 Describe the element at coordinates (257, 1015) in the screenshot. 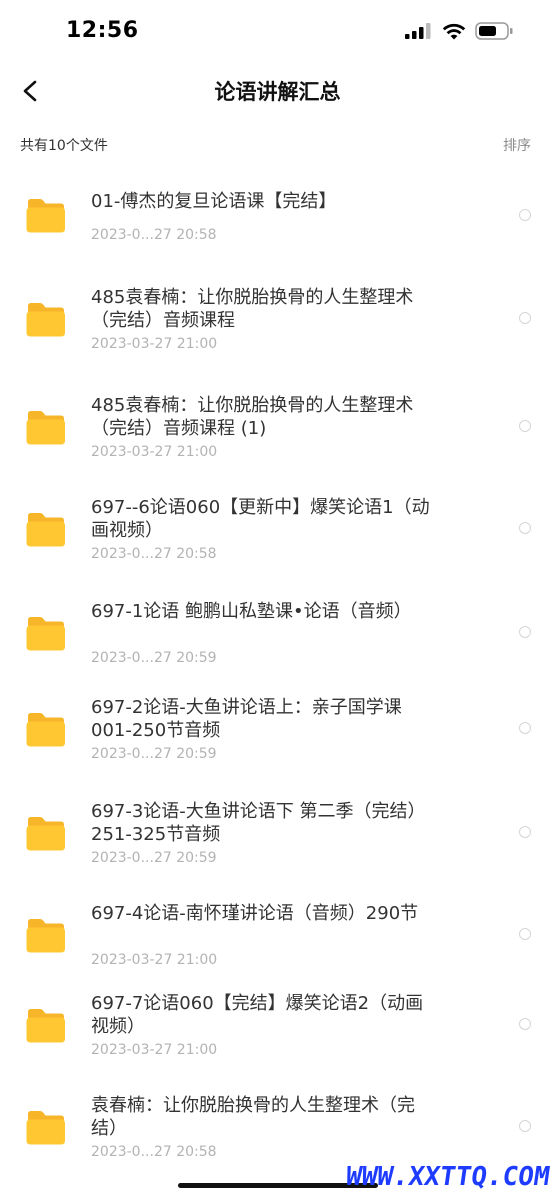

I see `file-name: 697-7论语060【完结】爆笑论语2（动画视频）` at that location.